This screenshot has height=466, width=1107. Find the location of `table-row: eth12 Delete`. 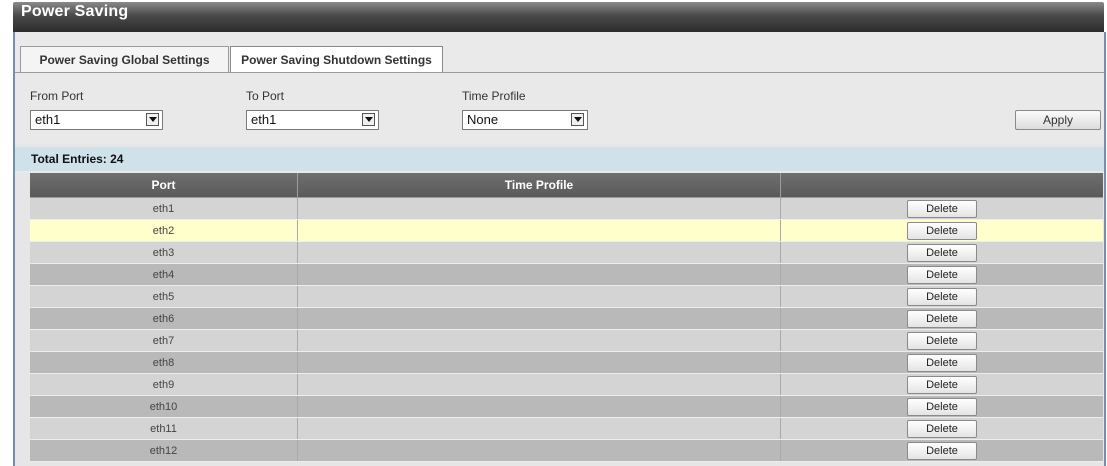

table-row: eth12 Delete is located at coordinates (566, 451).